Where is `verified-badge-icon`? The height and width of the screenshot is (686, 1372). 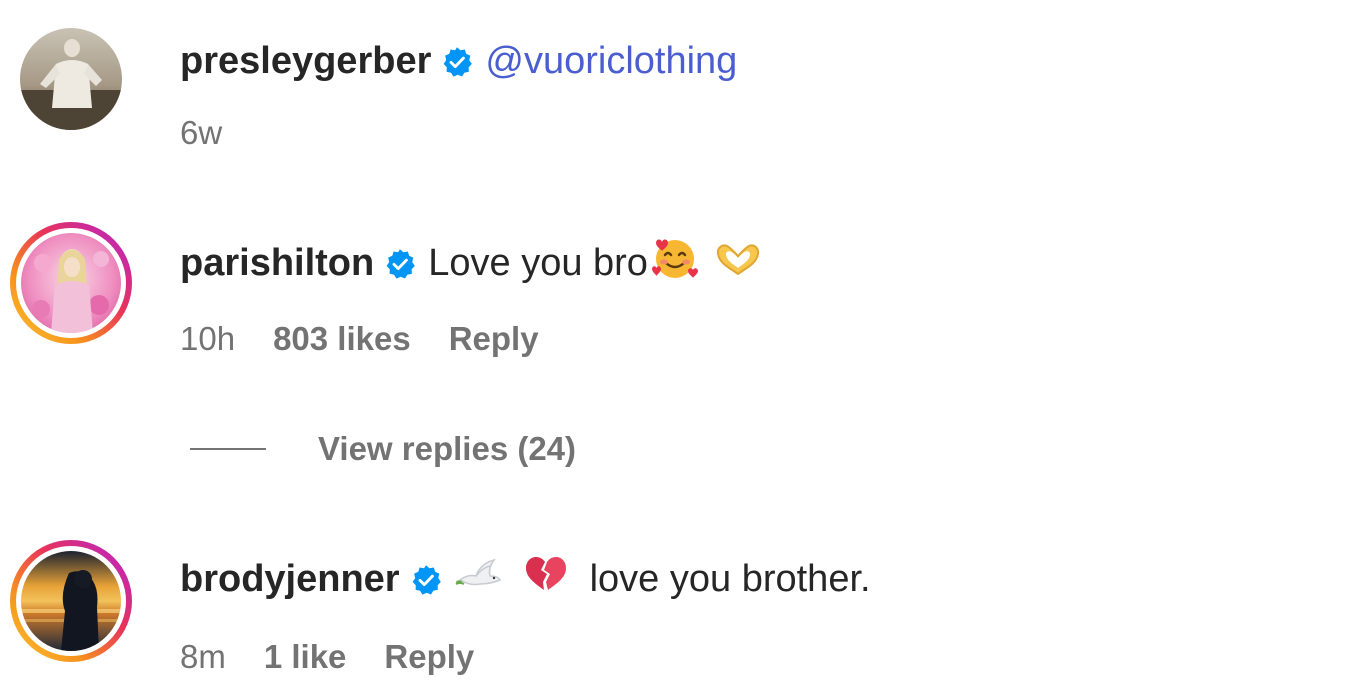 verified-badge-icon is located at coordinates (426, 579).